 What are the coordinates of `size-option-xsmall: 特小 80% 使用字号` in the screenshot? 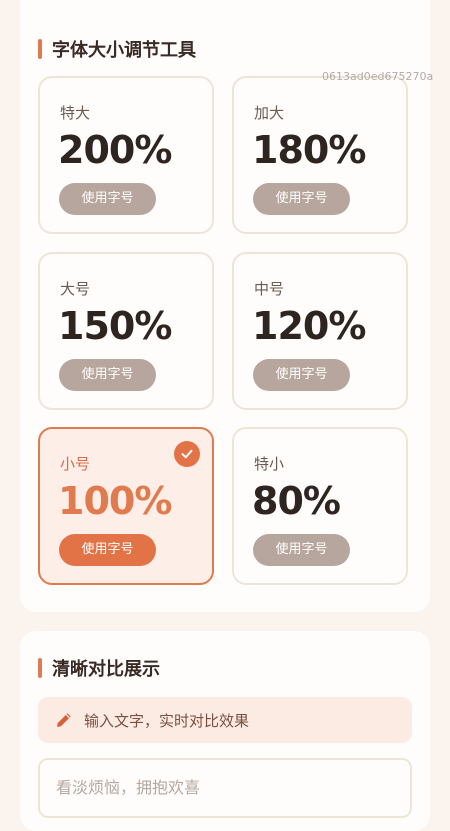 It's located at (320, 506).